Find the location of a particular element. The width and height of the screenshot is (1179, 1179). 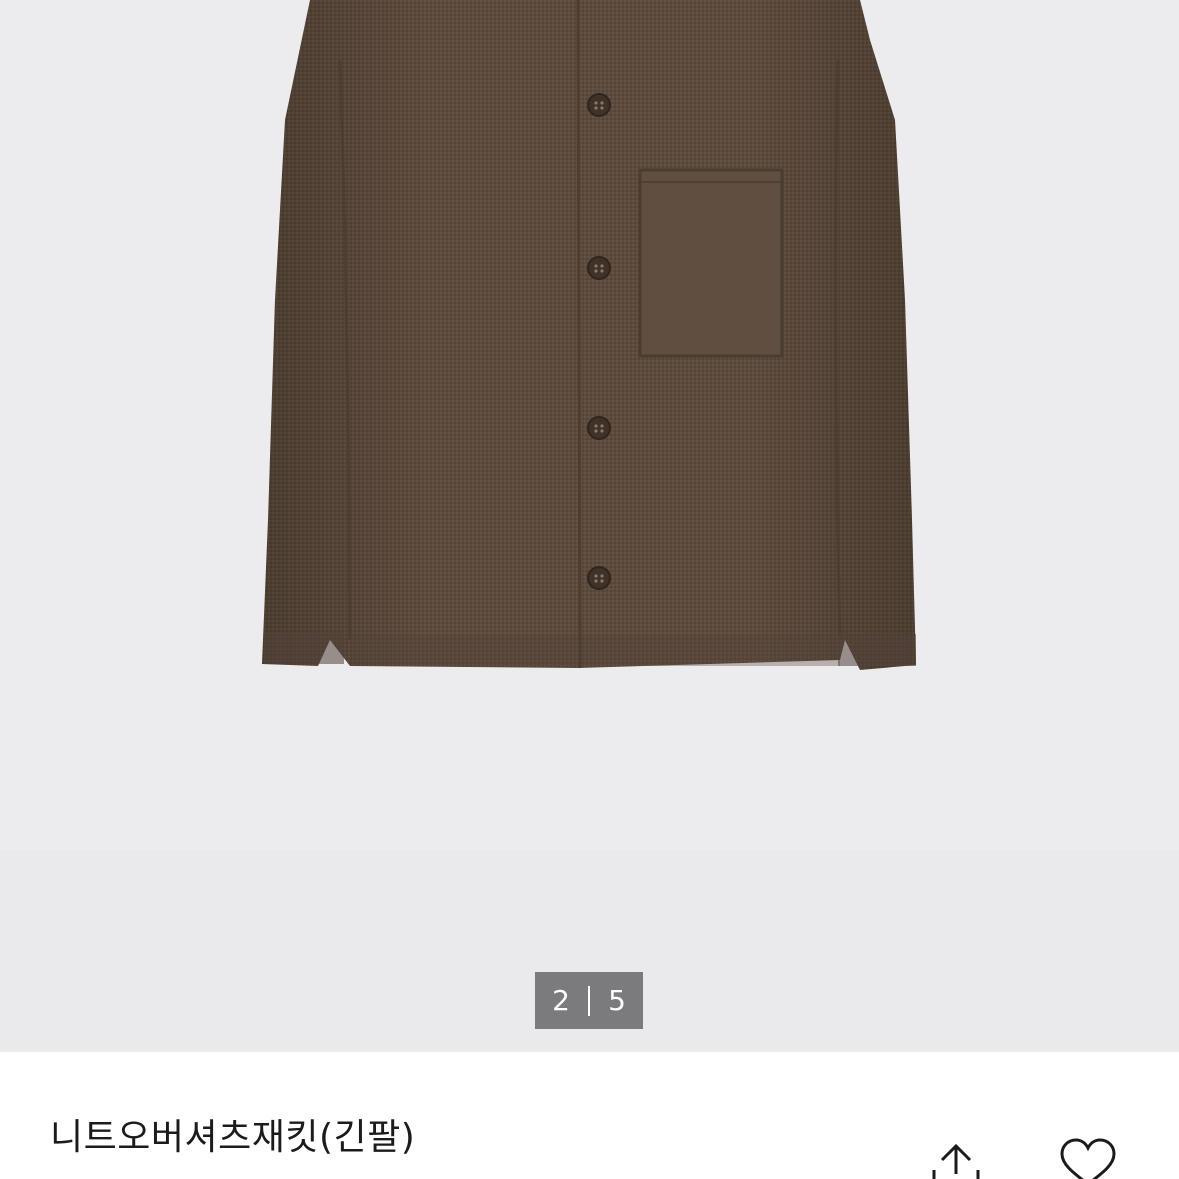

like-button is located at coordinates (1088, 1156).